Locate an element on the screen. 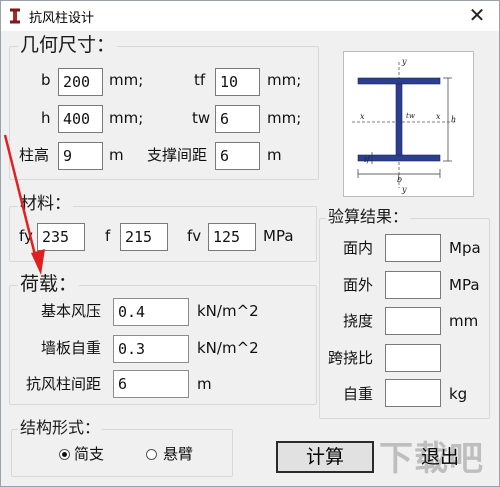  cantilever-radio is located at coordinates (151, 454).